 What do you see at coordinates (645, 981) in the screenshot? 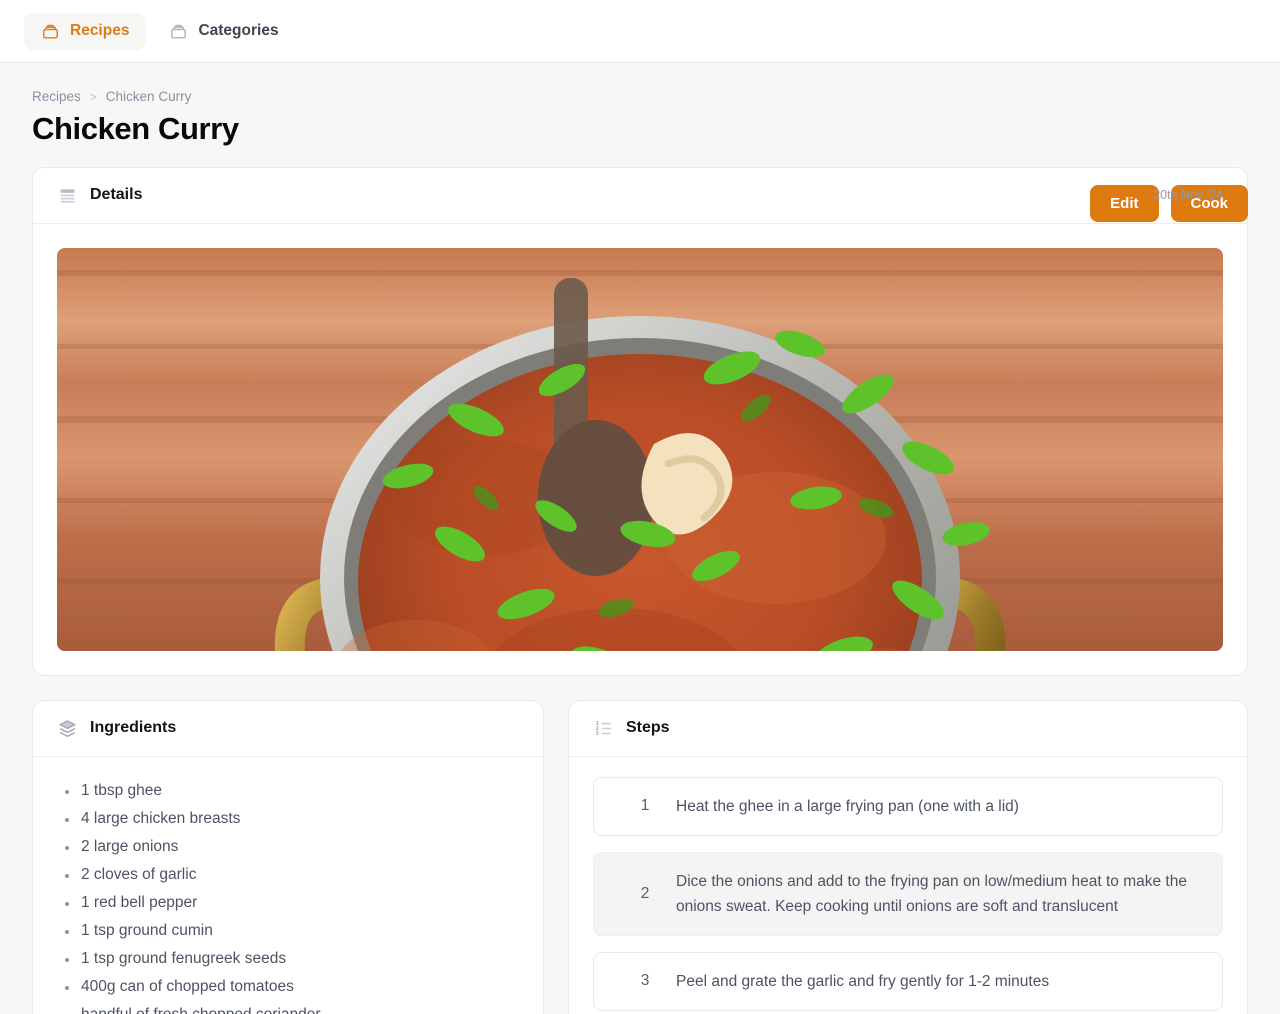
I see `step-number: 3` at bounding box center [645, 981].